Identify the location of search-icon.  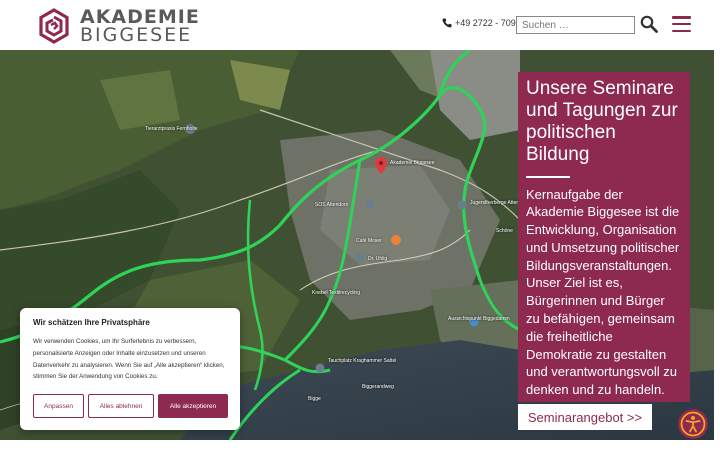
(649, 24).